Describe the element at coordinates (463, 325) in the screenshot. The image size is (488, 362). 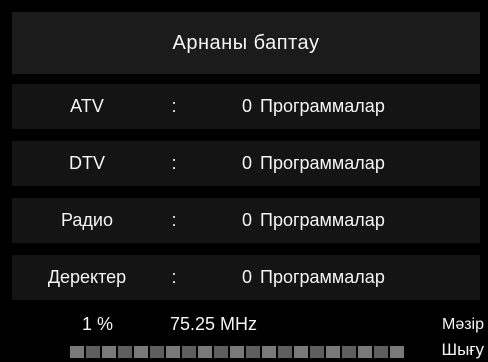
I see `menu-button: Мәзір` at that location.